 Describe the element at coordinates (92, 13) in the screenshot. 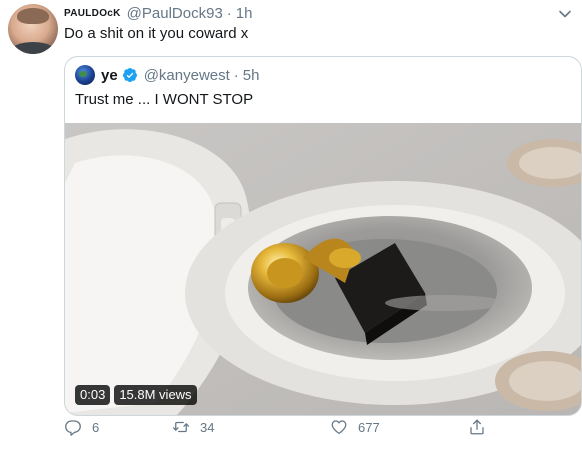

I see `author-display-name: PAULDOcK` at that location.